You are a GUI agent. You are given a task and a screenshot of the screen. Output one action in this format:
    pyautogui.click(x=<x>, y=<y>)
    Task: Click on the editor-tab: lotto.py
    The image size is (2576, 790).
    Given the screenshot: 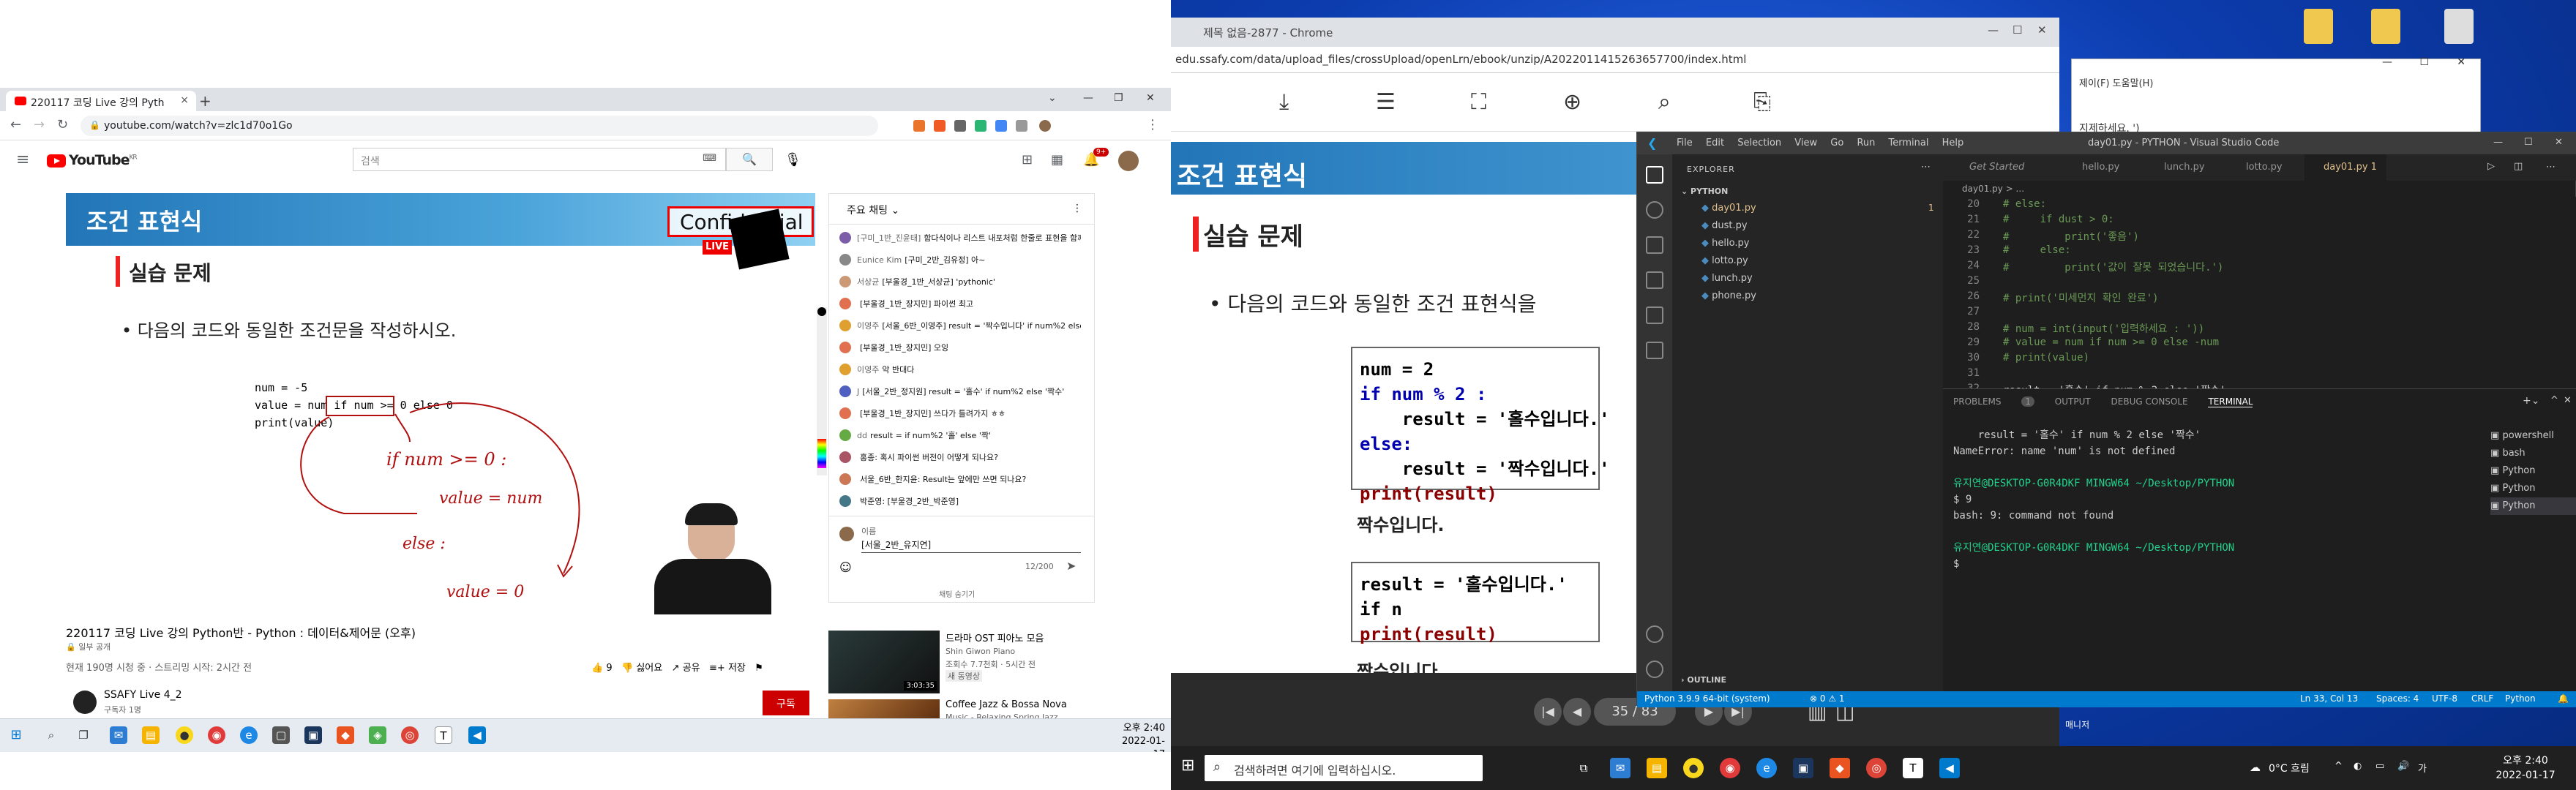 What is the action you would take?
    pyautogui.click(x=2263, y=167)
    